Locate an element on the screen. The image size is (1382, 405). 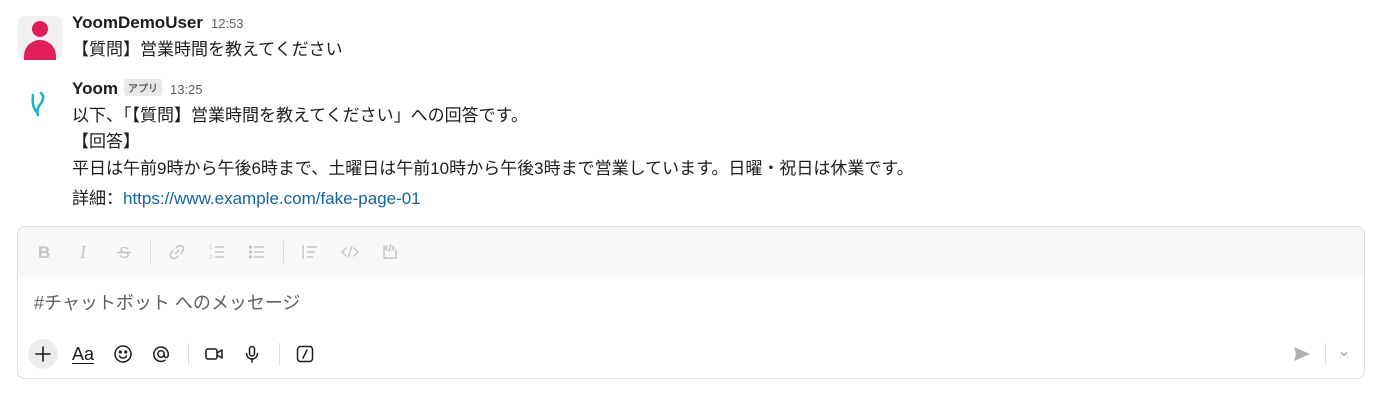
author-name: YoomDemoUser is located at coordinates (137, 23).